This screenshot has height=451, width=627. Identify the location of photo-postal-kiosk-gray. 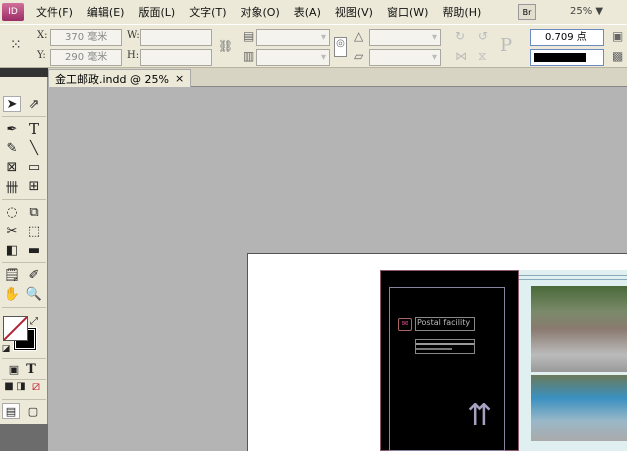
(579, 329).